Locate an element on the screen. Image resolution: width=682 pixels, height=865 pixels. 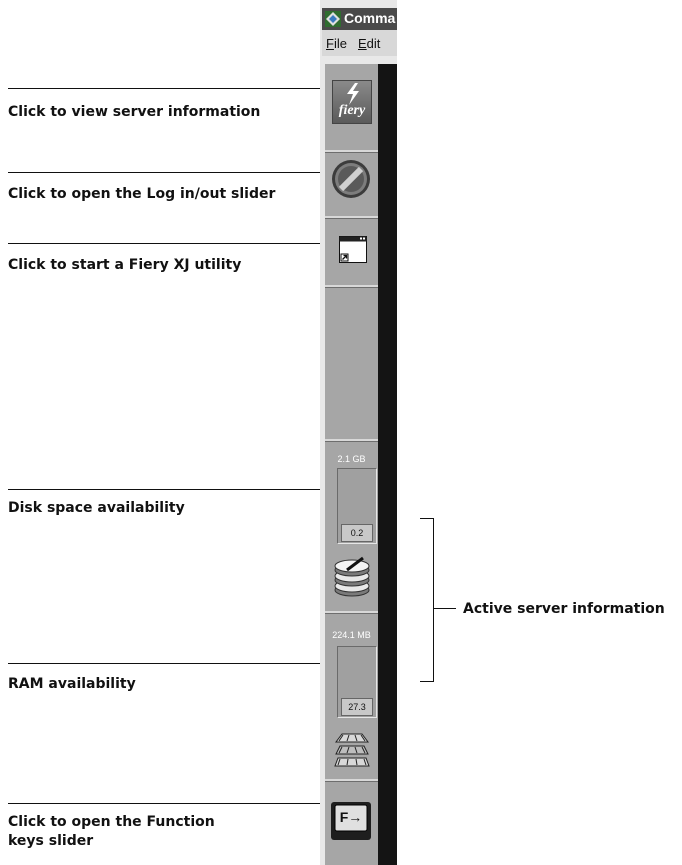
disk-gauge: 0.2 is located at coordinates (357, 506).